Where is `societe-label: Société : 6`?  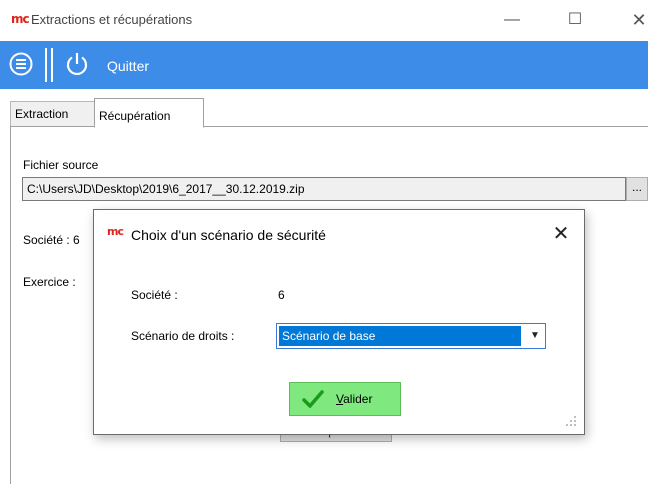
societe-label: Société : 6 is located at coordinates (51, 240).